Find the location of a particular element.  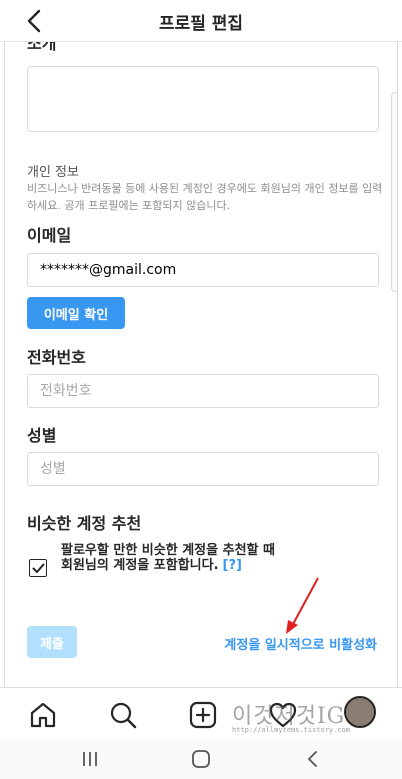

gender-label: 성별 is located at coordinates (42, 435).